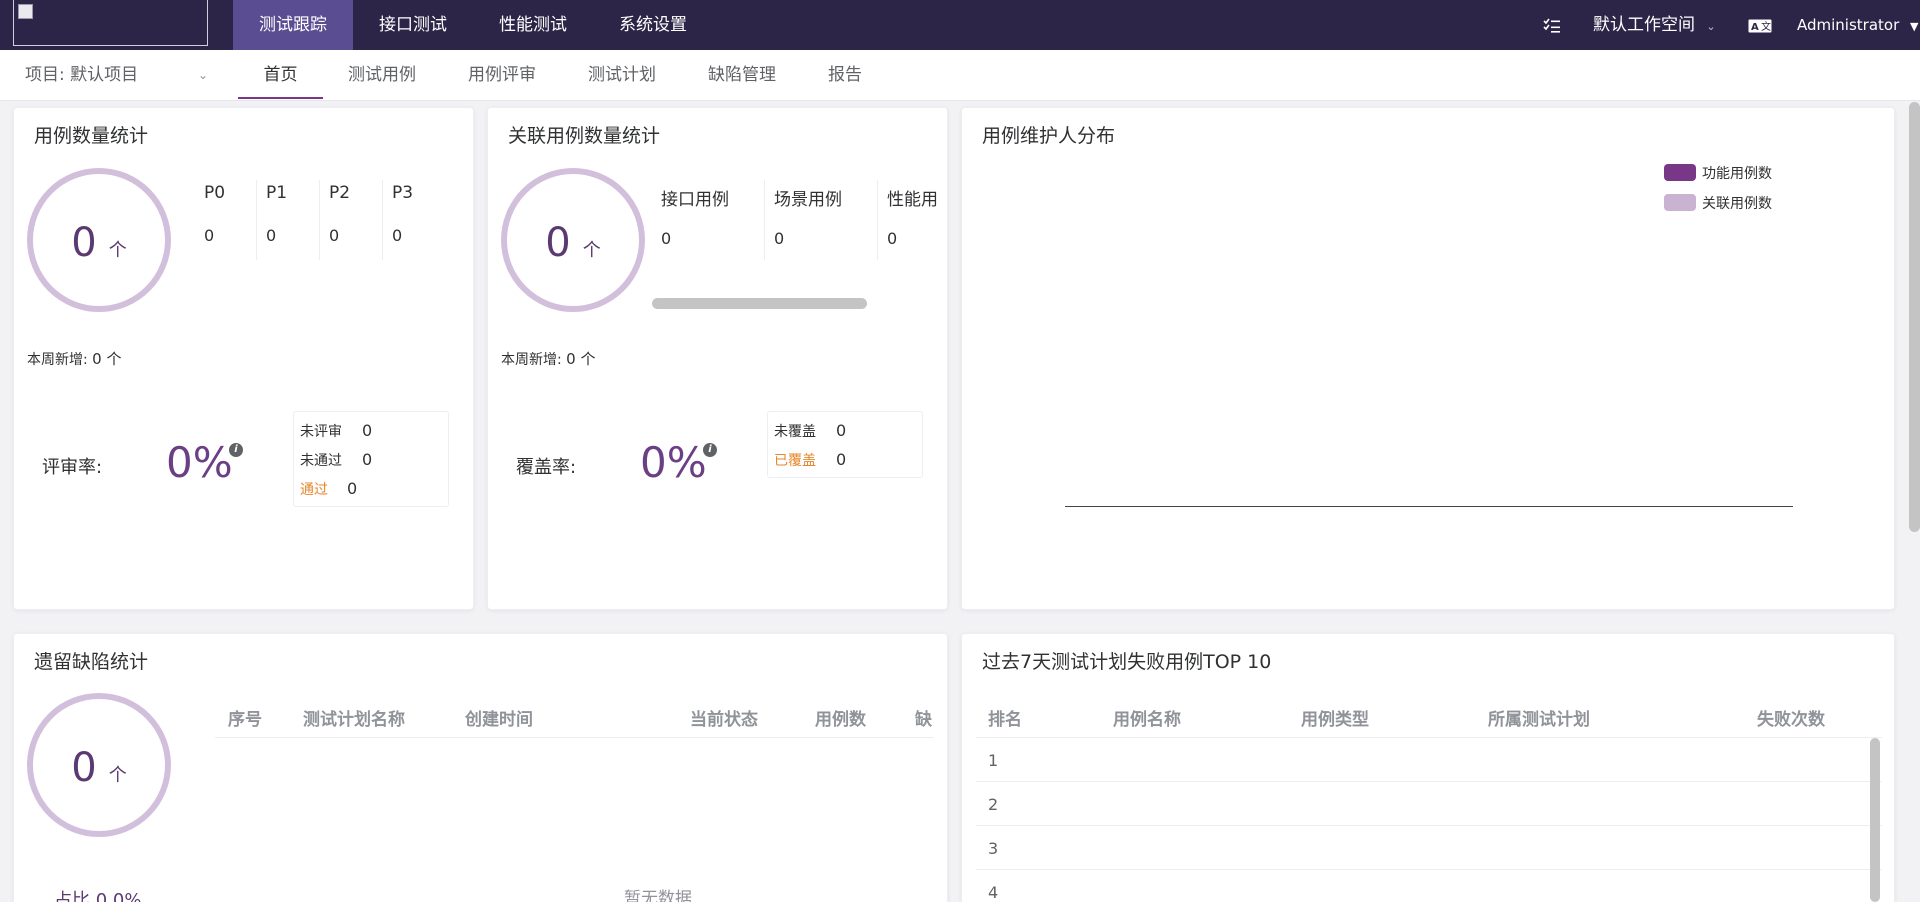  Describe the element at coordinates (1049, 136) in the screenshot. I see `card-title: 用例维护人分布` at that location.